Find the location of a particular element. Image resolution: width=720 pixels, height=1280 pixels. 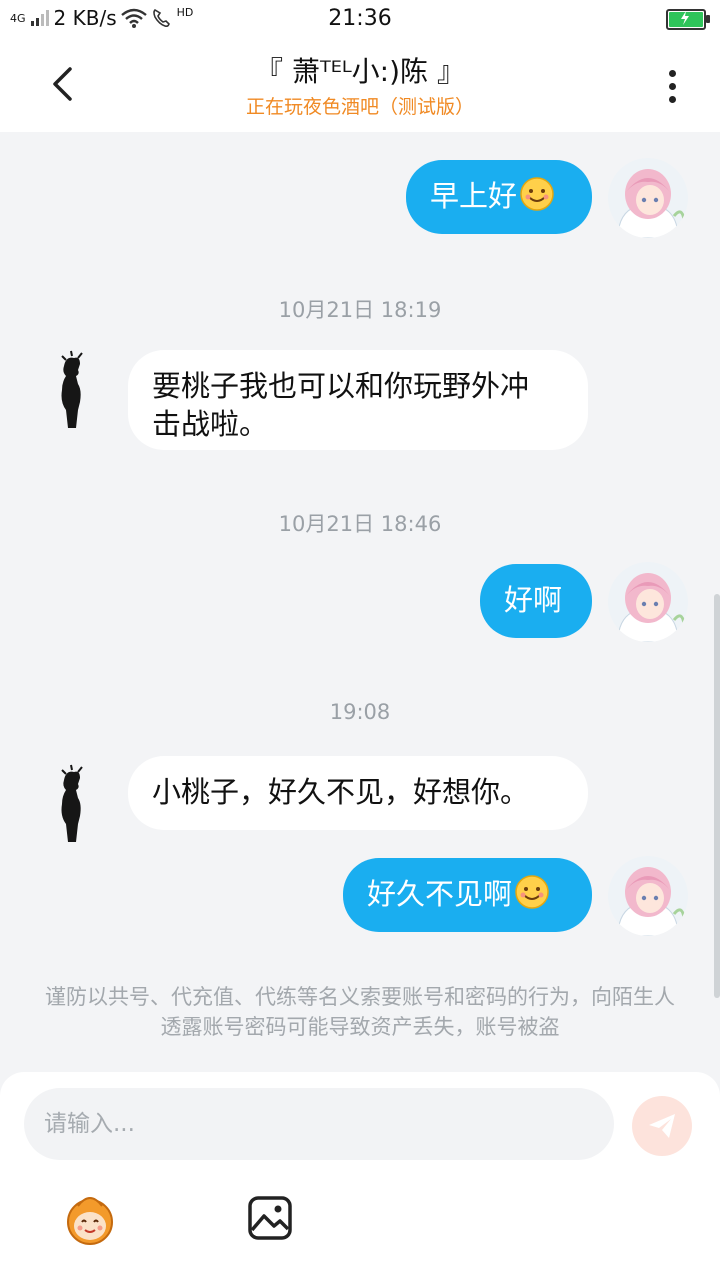

send-icon is located at coordinates (662, 1126).